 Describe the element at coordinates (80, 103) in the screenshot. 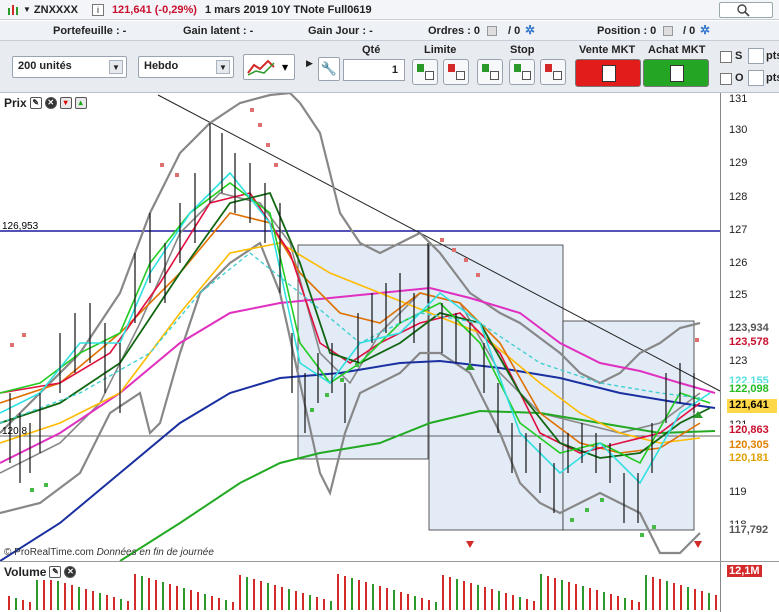

I see `maximize-icon: ▴` at that location.